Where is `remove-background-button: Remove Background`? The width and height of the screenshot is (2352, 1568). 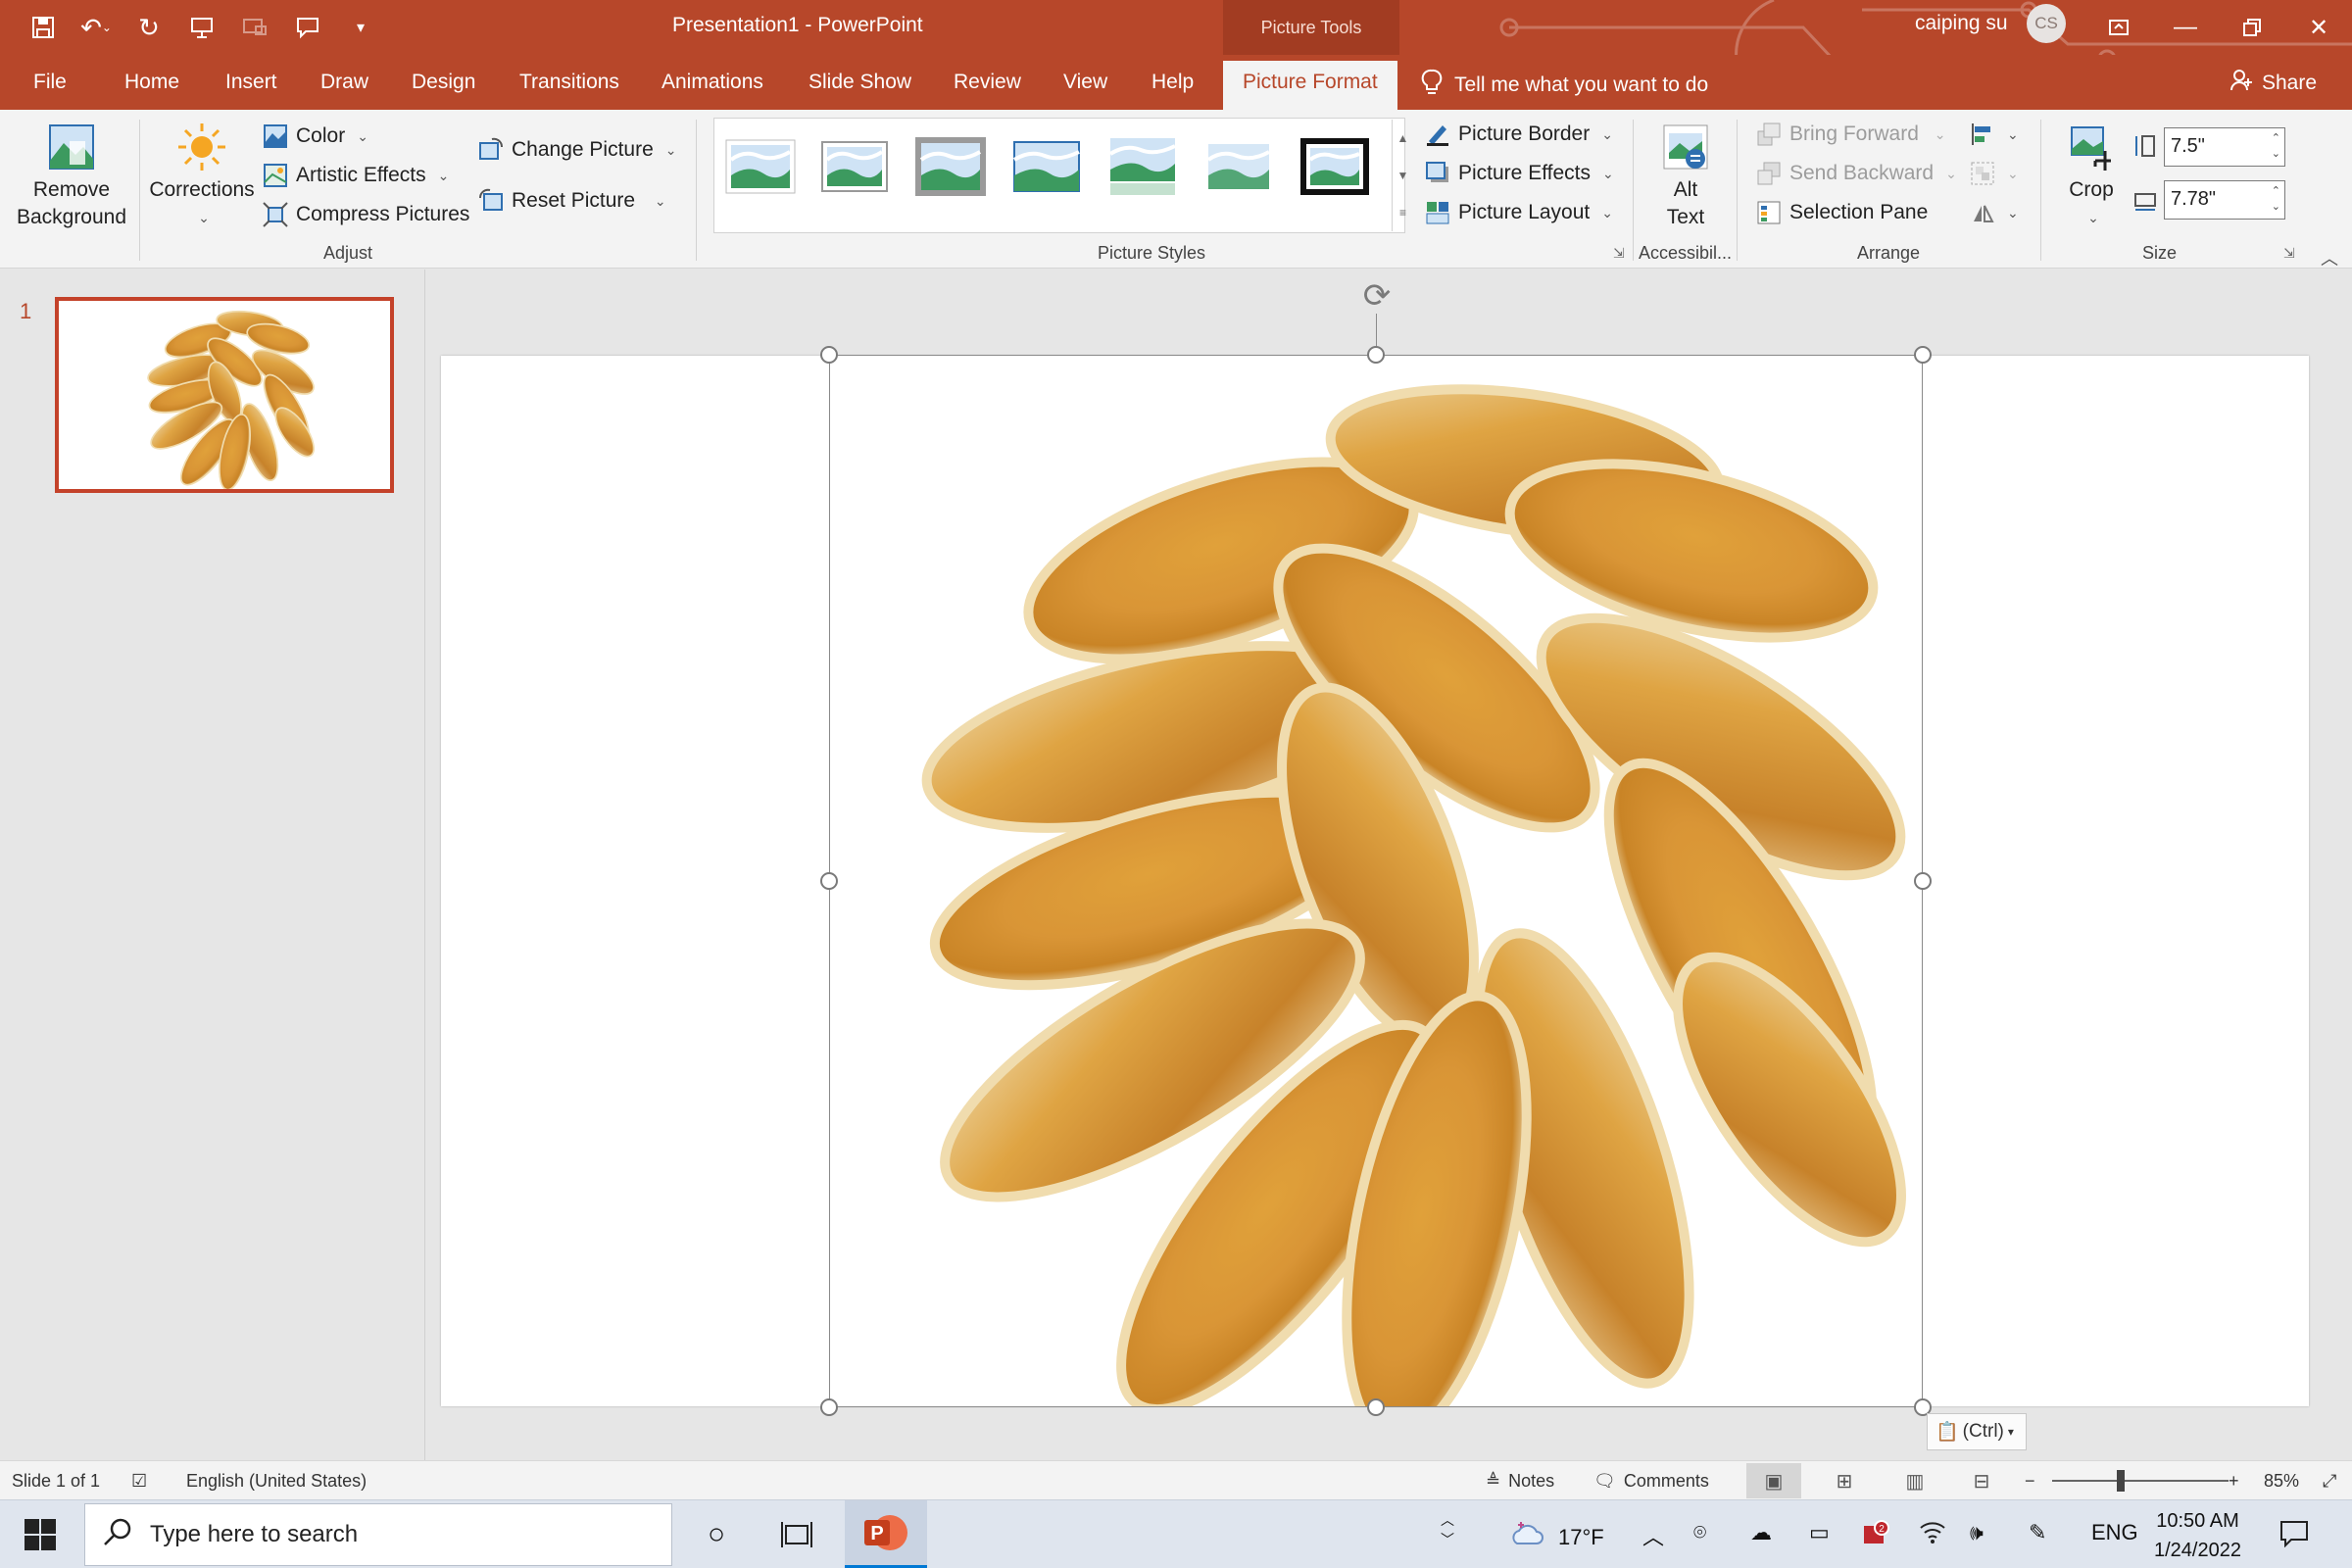
remove-background-button: Remove Background is located at coordinates (71, 176).